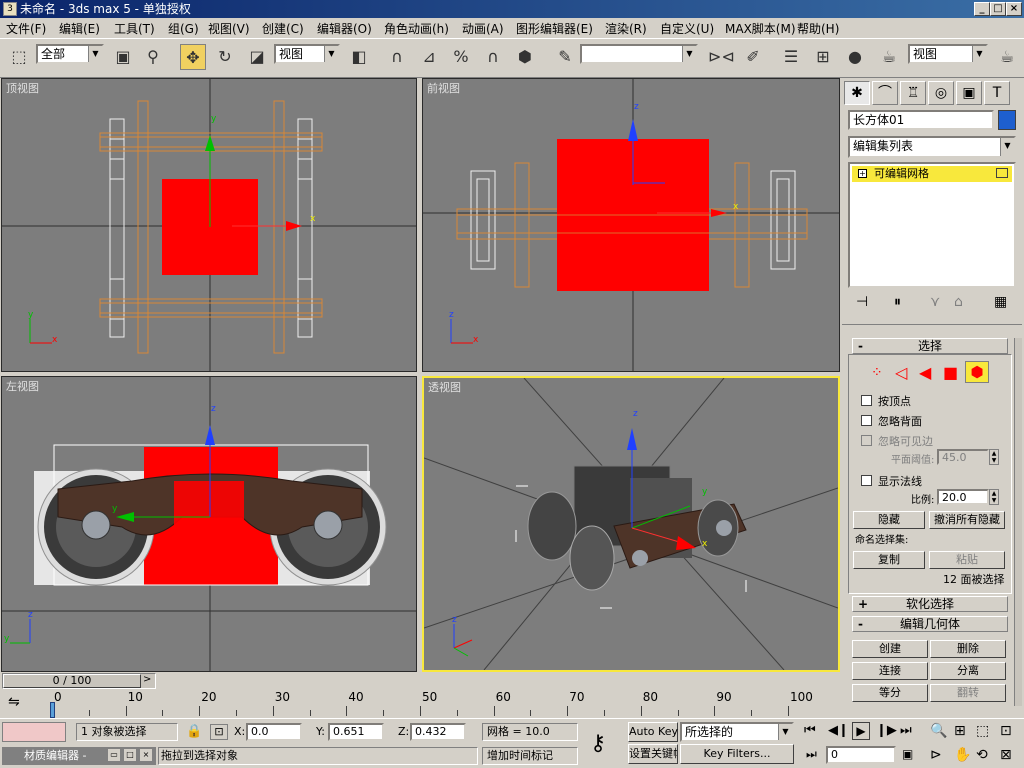  What do you see at coordinates (229, 28) in the screenshot?
I see `menu-views: 视图(V)` at bounding box center [229, 28].